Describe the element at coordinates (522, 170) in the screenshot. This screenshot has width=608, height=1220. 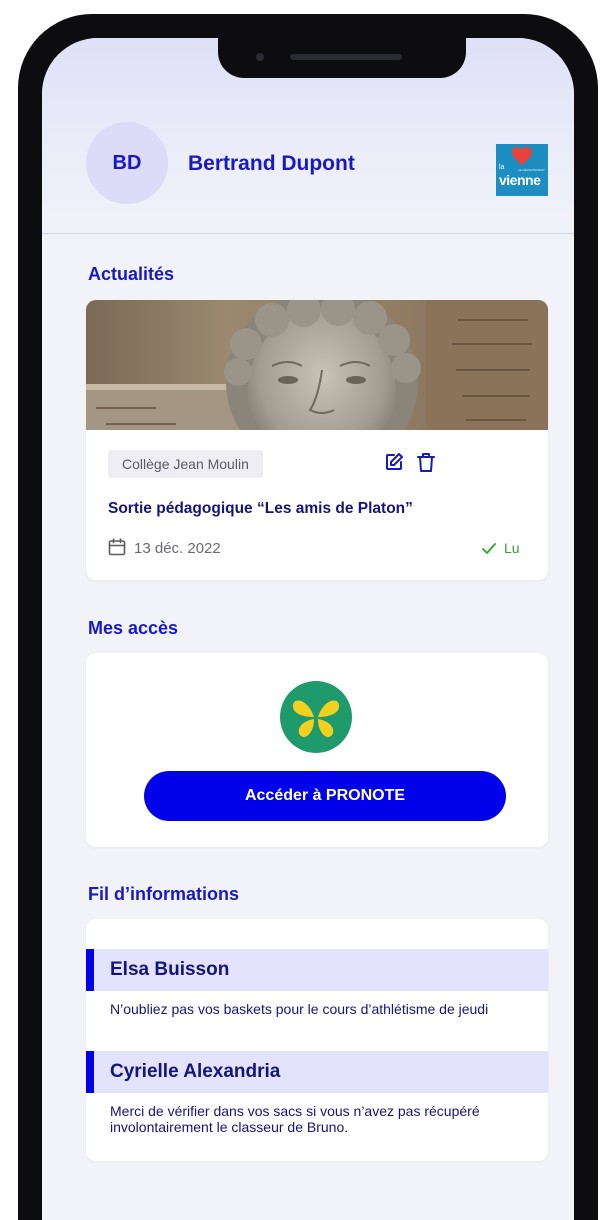
I see `vienne-logo: la LE DÉPARTEMENT vienne` at that location.